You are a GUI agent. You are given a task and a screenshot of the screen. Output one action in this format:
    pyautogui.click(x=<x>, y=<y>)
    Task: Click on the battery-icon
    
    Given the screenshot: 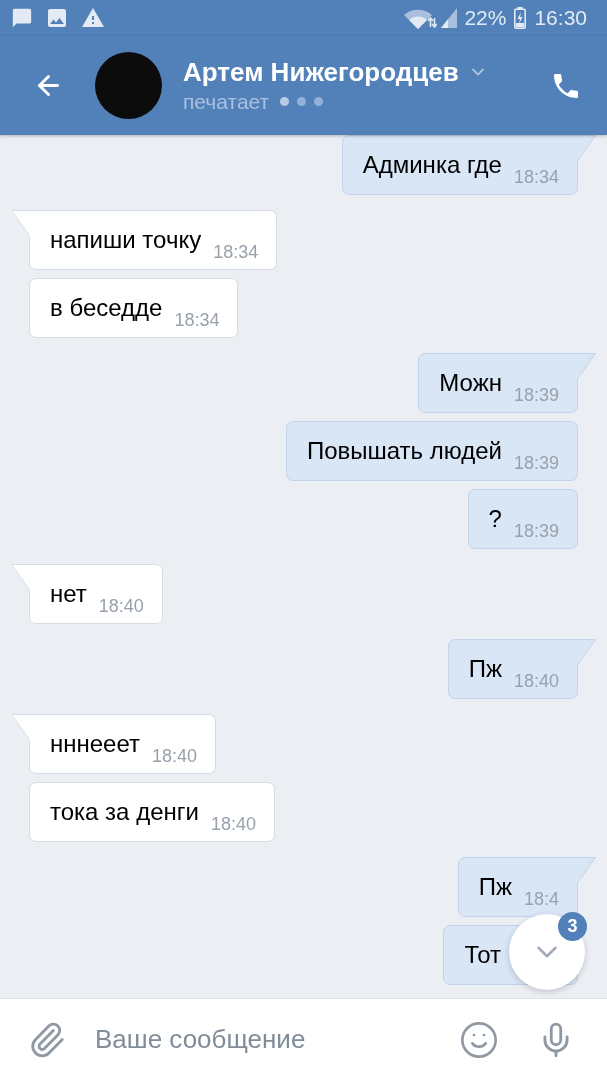 What is the action you would take?
    pyautogui.click(x=520, y=18)
    